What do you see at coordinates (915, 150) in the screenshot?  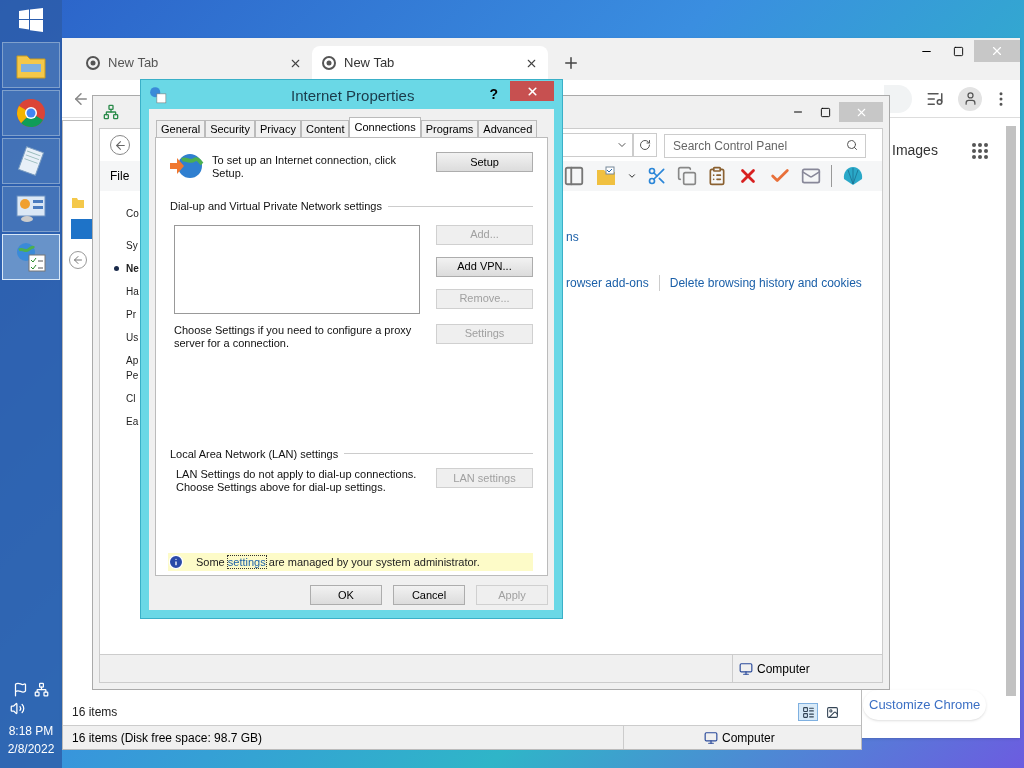 I see `images-link: Images` at bounding box center [915, 150].